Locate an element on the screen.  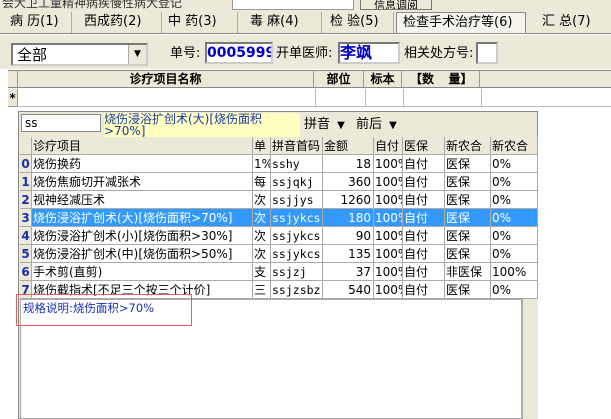
row-index: 1 is located at coordinates (26, 182).